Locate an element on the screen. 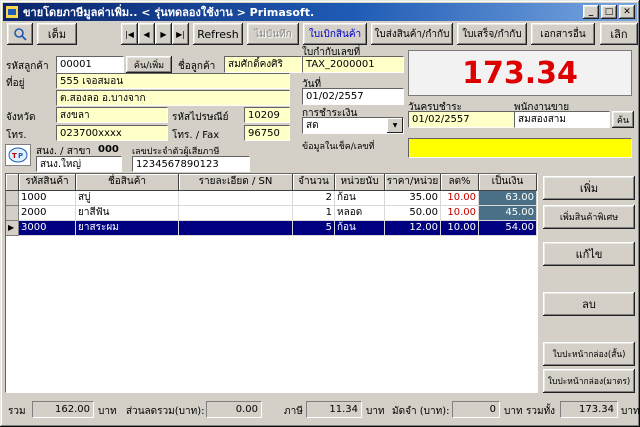  customer-code-label: รหัสลูกค้า is located at coordinates (27, 66).